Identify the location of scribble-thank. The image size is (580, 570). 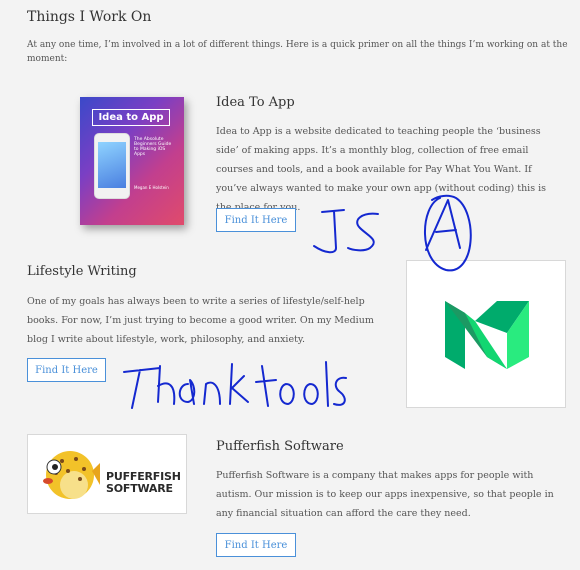
(186, 386).